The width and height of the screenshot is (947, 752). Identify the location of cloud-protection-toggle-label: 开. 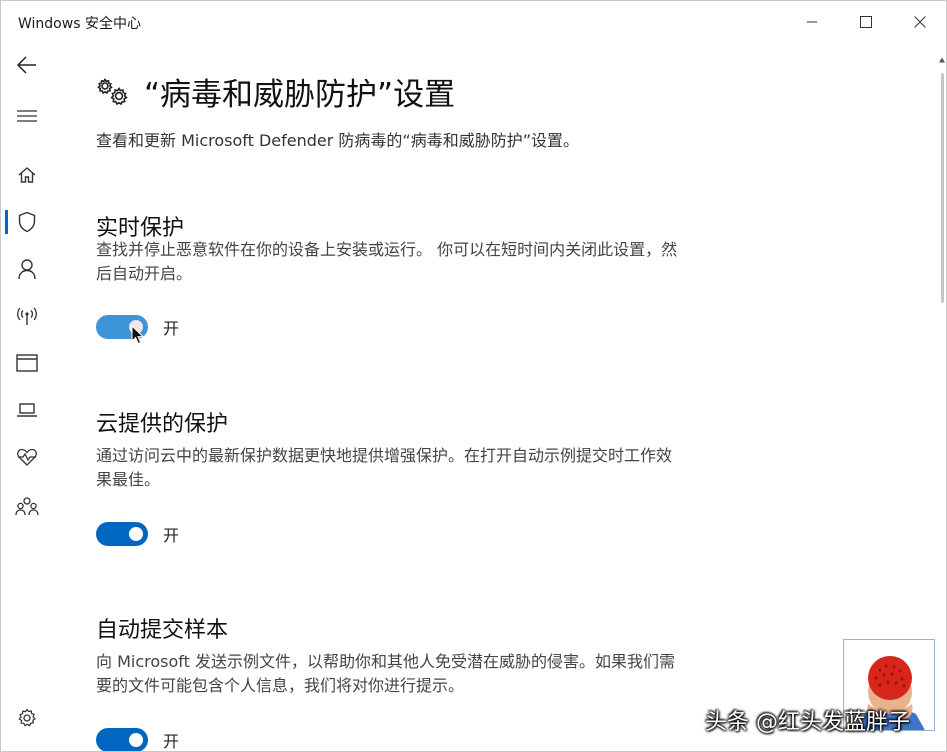
(171, 535).